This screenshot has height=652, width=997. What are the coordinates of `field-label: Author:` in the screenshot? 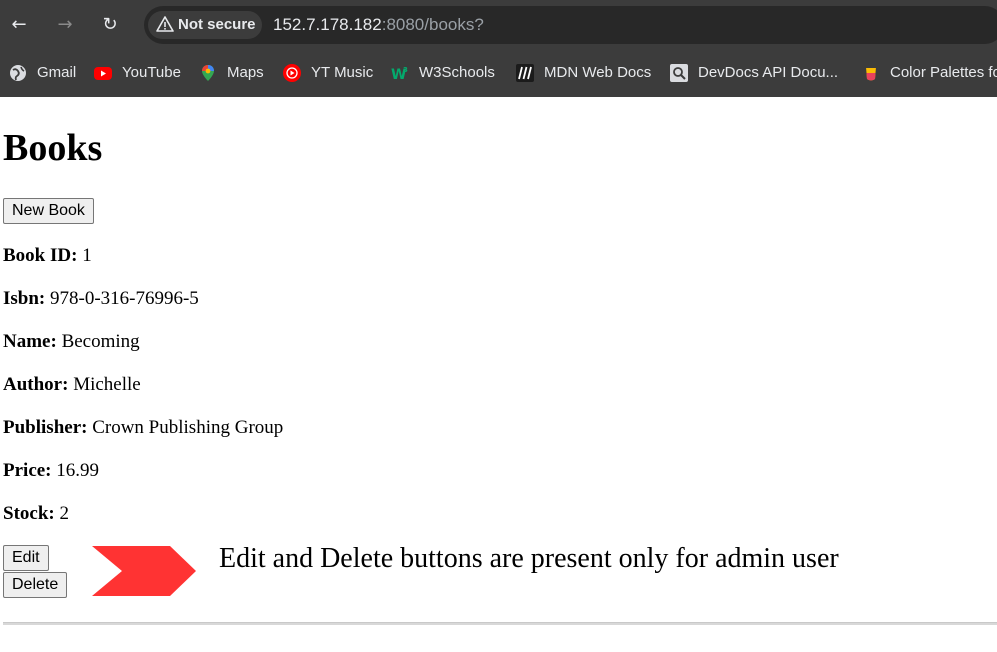 It's located at (36, 384).